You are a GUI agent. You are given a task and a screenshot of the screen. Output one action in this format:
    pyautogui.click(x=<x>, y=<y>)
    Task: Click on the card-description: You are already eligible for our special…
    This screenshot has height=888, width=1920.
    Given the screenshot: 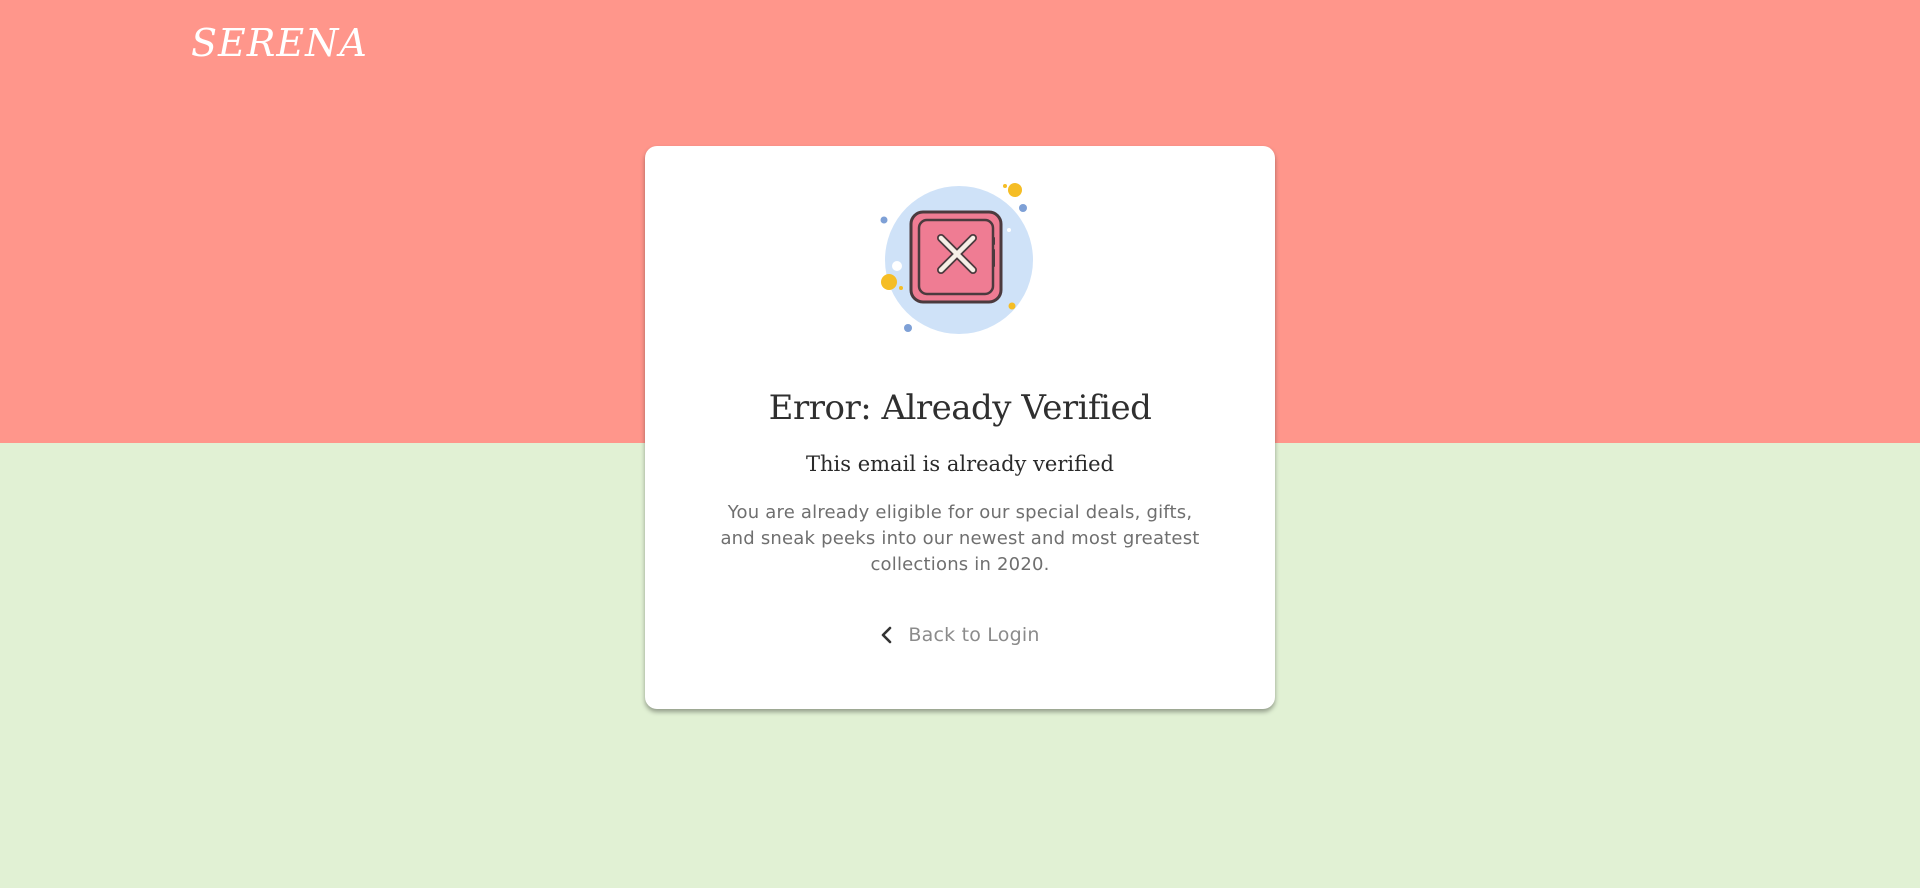 What is the action you would take?
    pyautogui.click(x=960, y=538)
    